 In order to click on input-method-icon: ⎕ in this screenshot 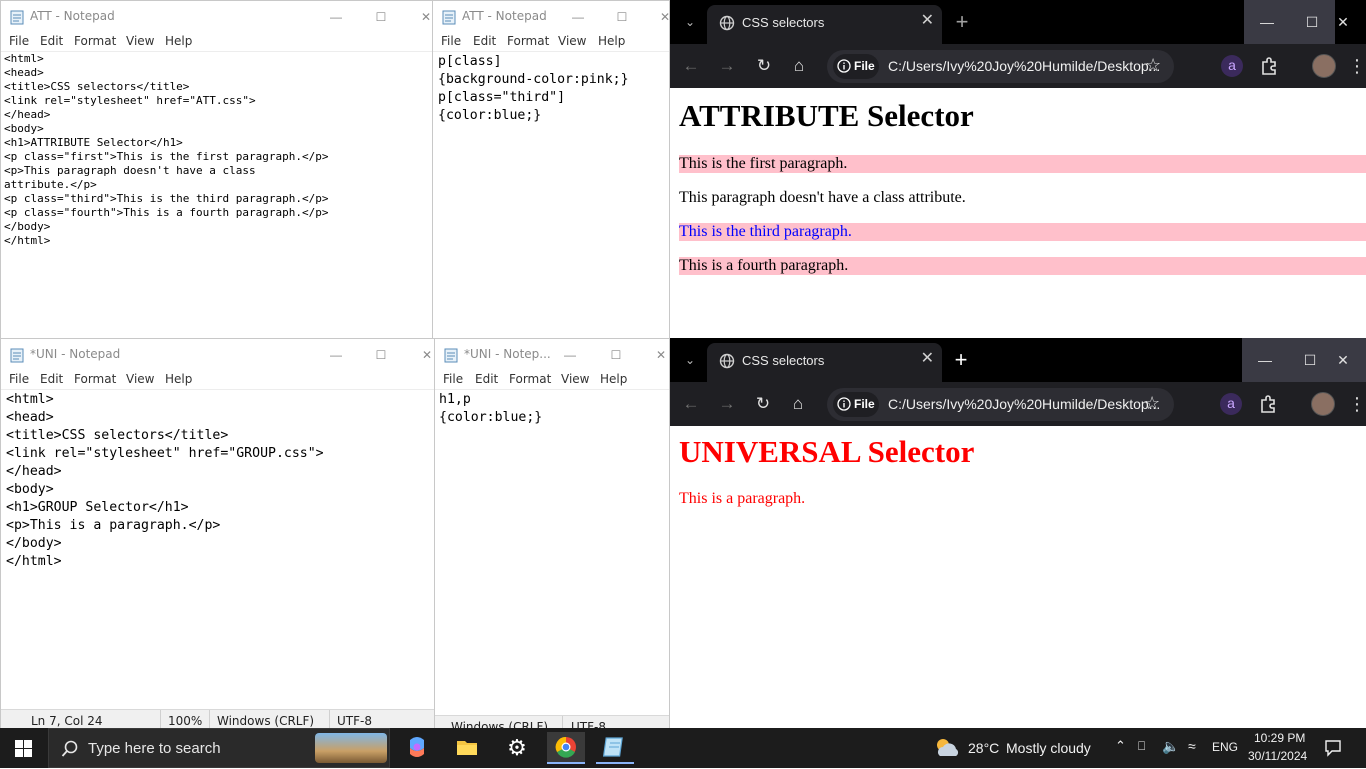, I will do `click(1141, 746)`.